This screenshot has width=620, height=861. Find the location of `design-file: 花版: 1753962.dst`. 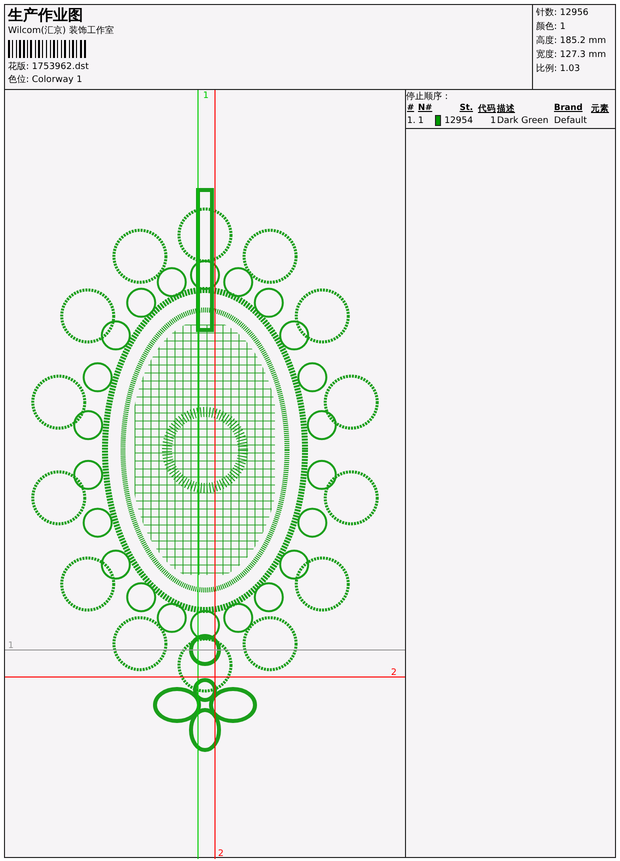

design-file: 花版: 1753962.dst is located at coordinates (49, 67).